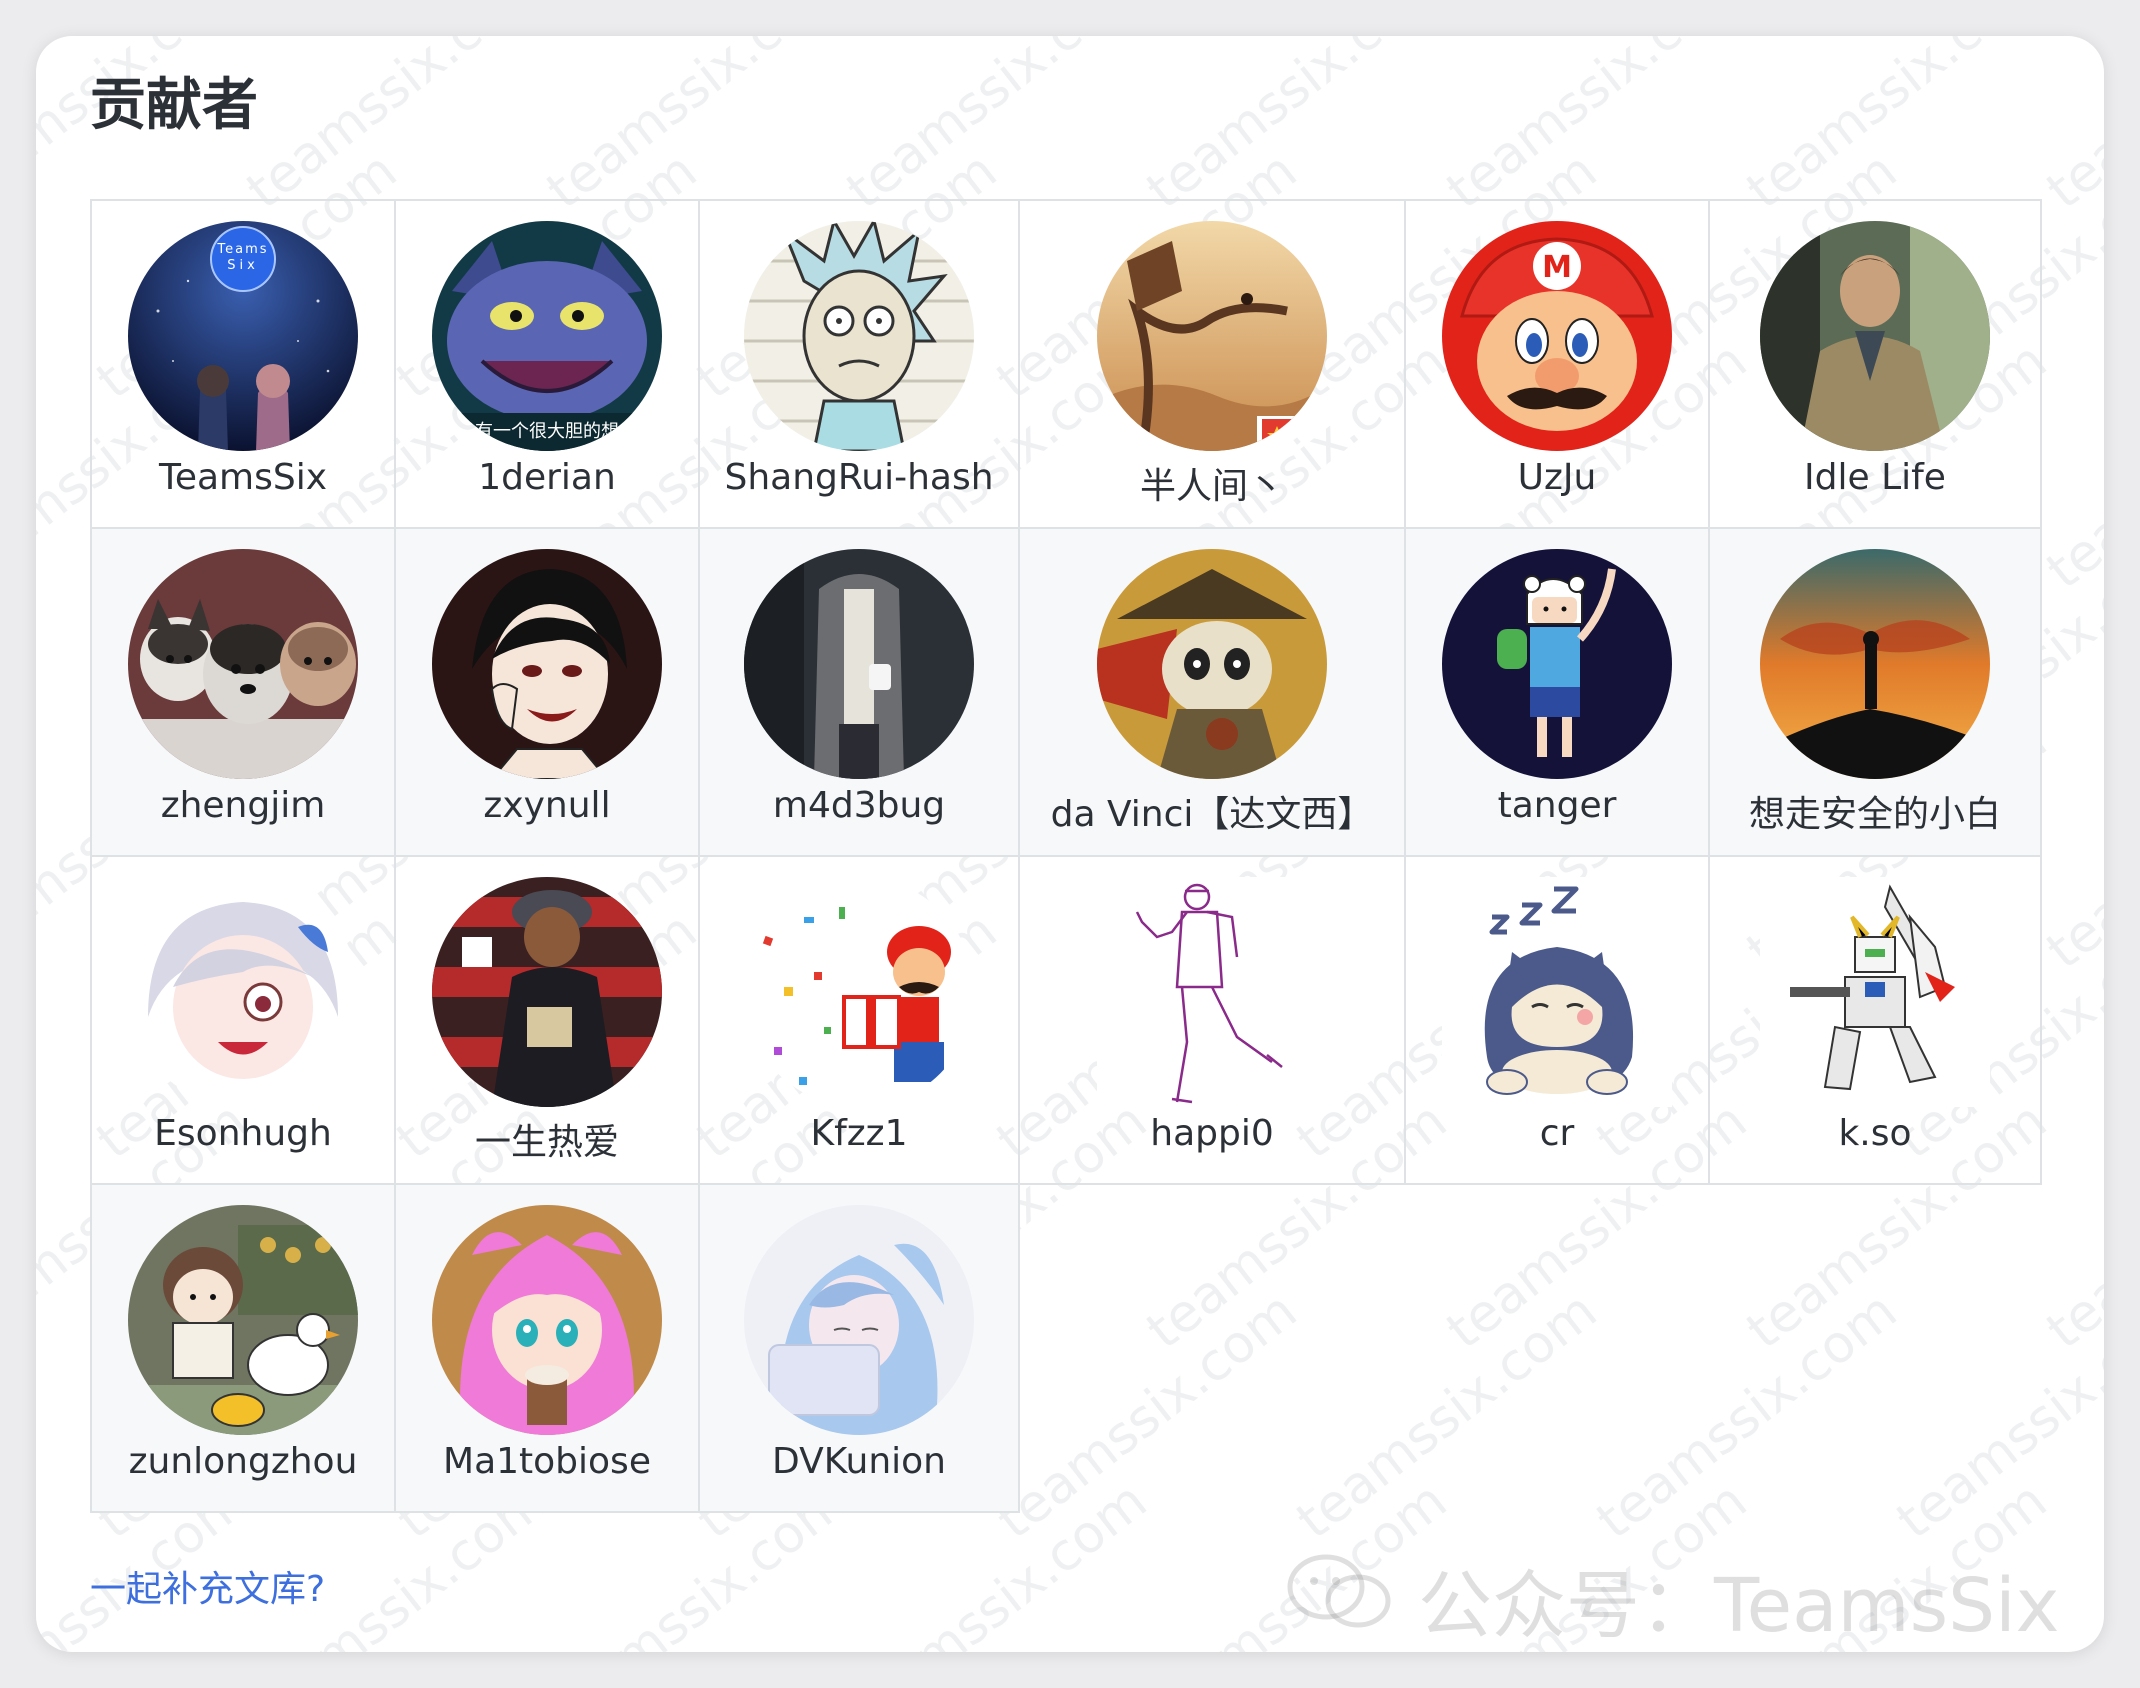 The width and height of the screenshot is (2140, 1688). Describe the element at coordinates (1212, 664) in the screenshot. I see `panda-warrior-avatar-icon` at that location.